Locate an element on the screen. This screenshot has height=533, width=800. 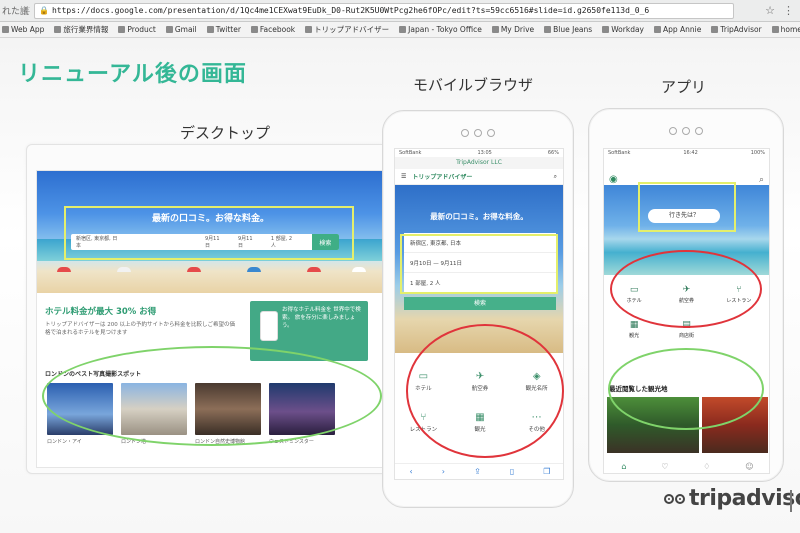
notifications-tab-icon: ♢ is located at coordinates (706, 466).